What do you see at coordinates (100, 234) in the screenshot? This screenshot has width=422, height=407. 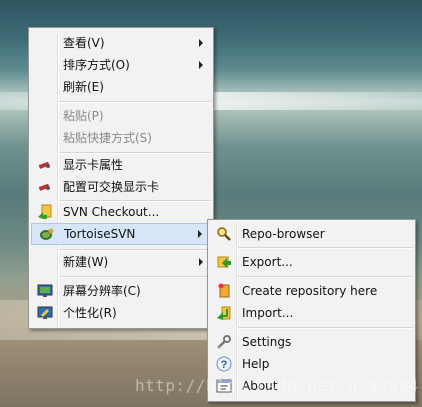 I see `menu-item-label: TortoiseSVN` at bounding box center [100, 234].